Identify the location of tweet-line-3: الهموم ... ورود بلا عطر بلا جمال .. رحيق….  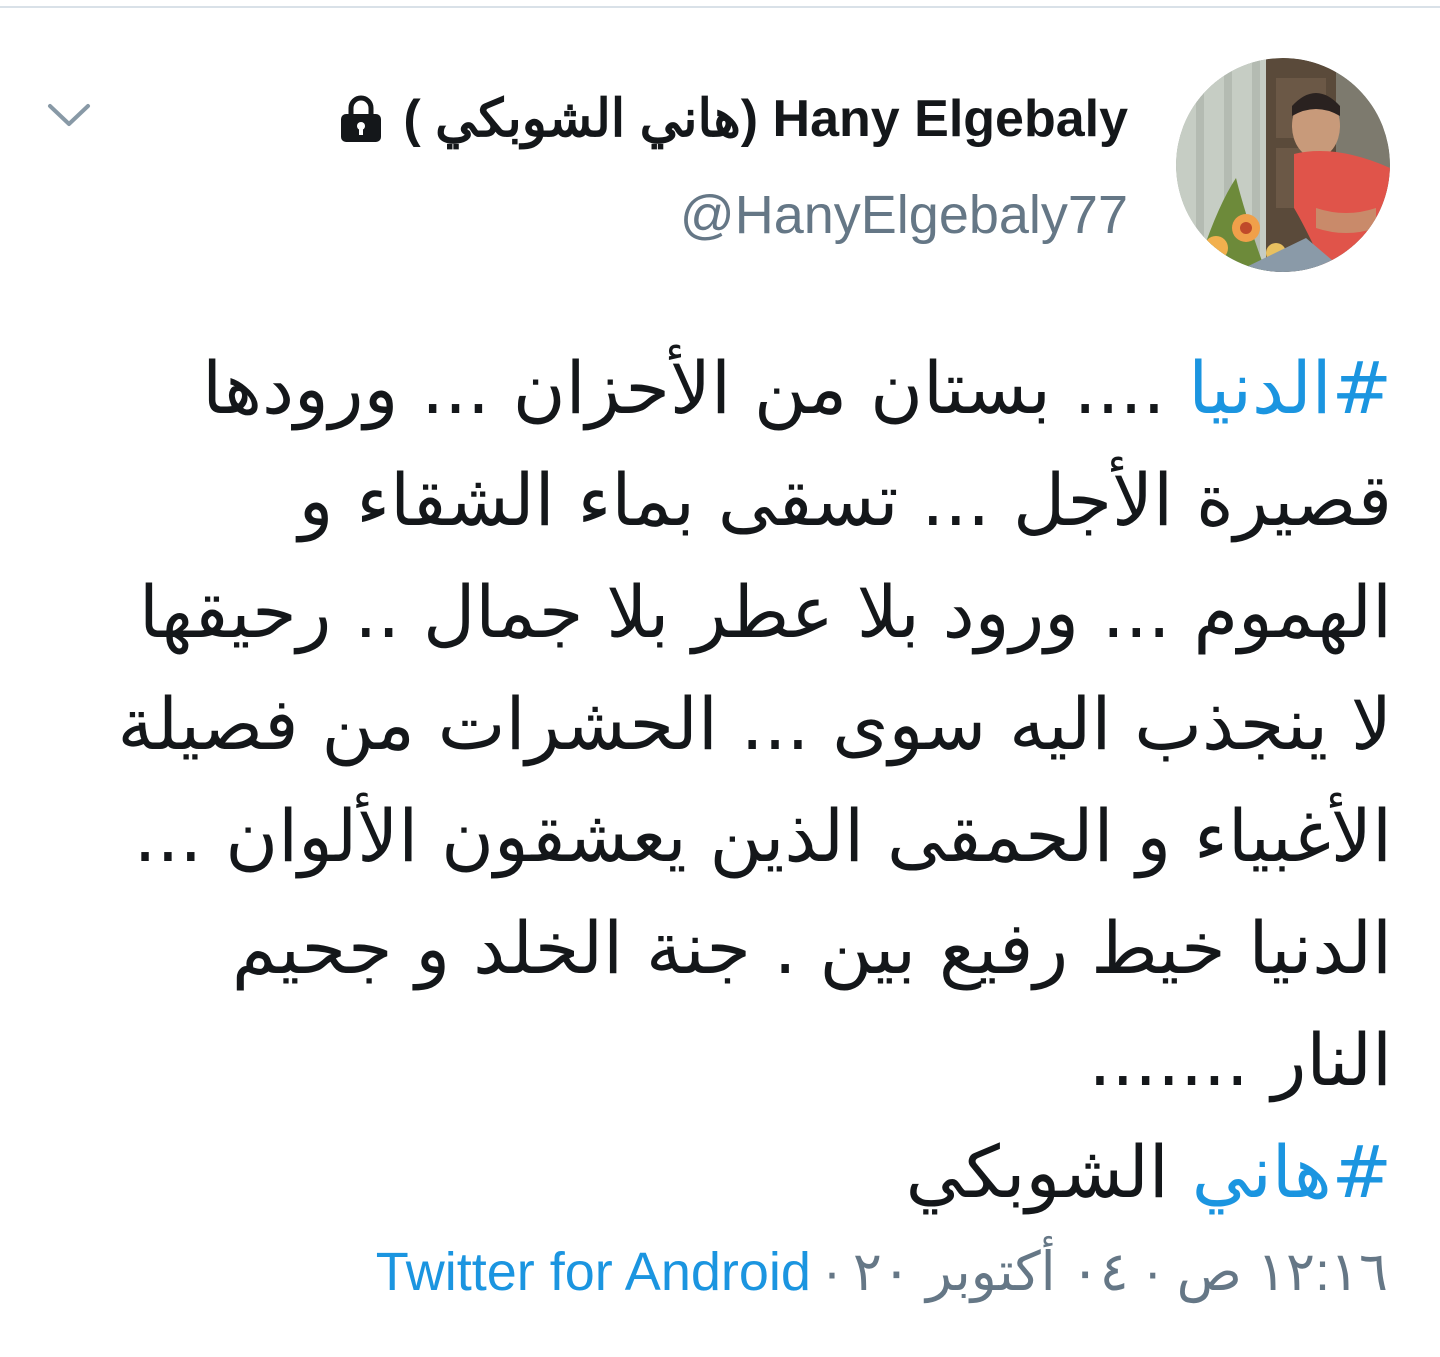
(765, 612).